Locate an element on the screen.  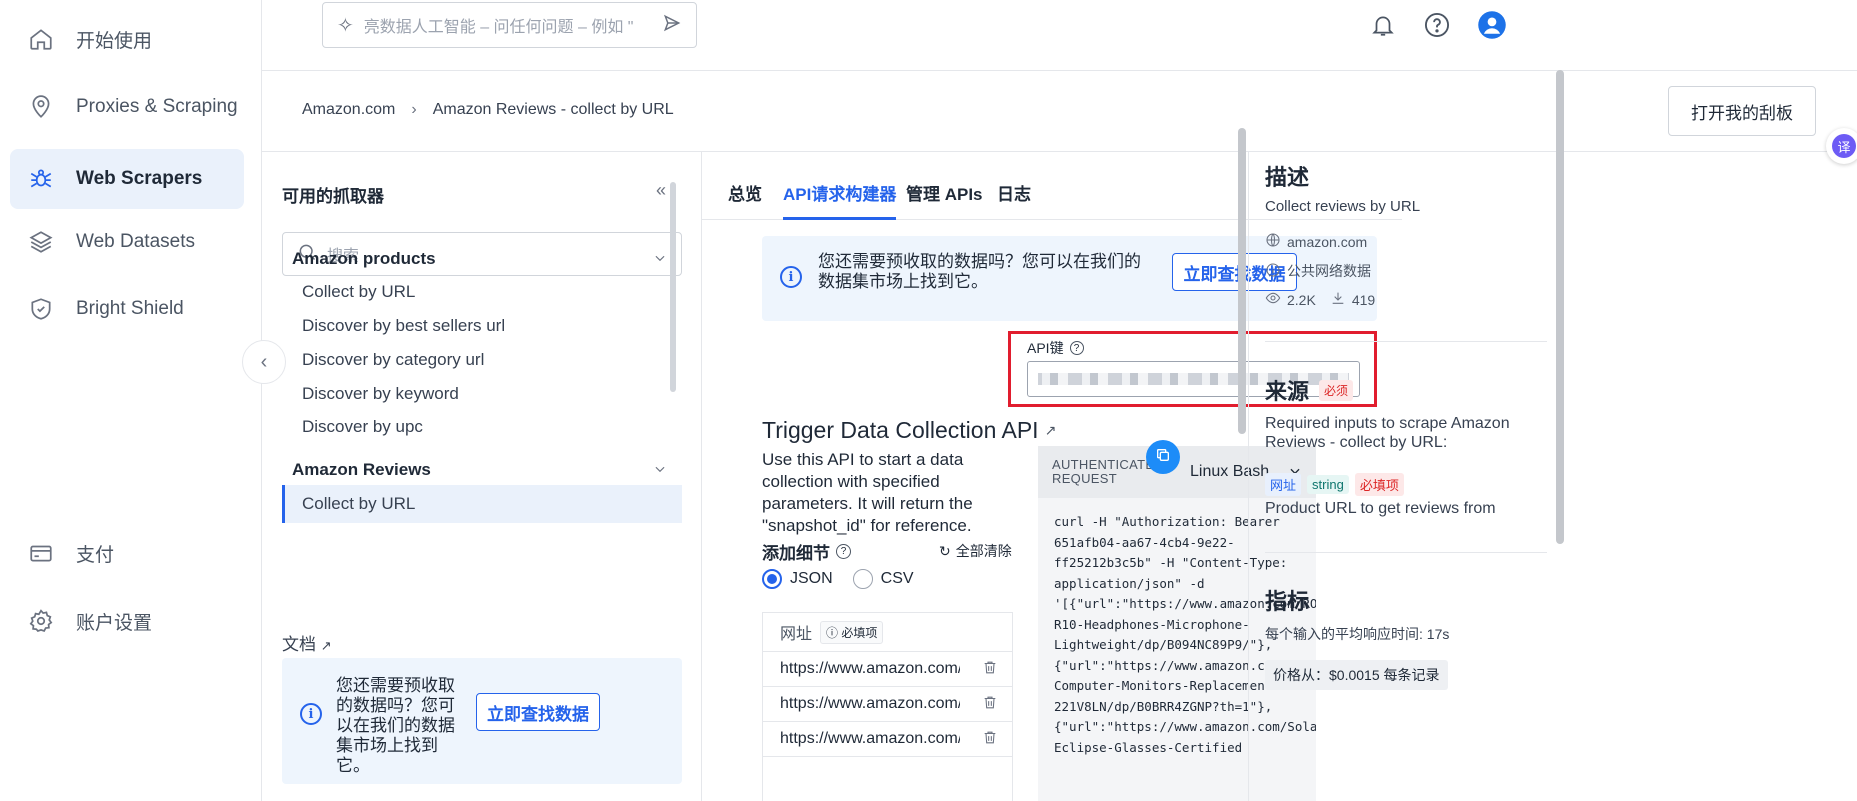
info-icon is located at coordinates (1273, 271).